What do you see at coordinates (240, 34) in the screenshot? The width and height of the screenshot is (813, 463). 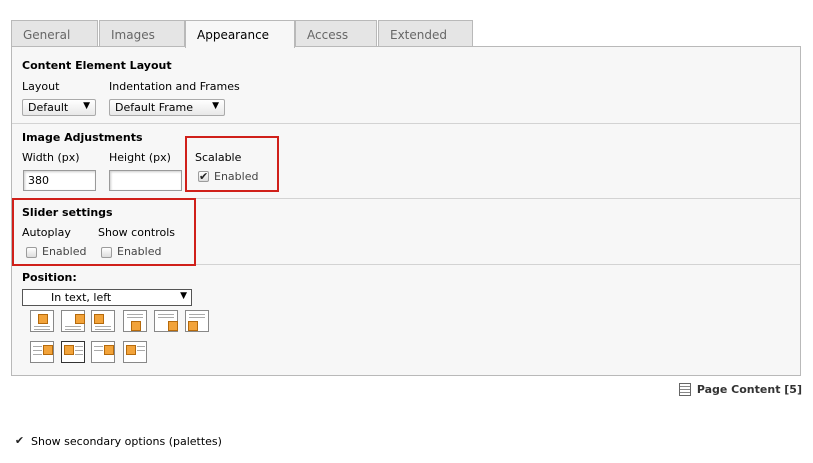 I see `tab-appearance: Appearance` at bounding box center [240, 34].